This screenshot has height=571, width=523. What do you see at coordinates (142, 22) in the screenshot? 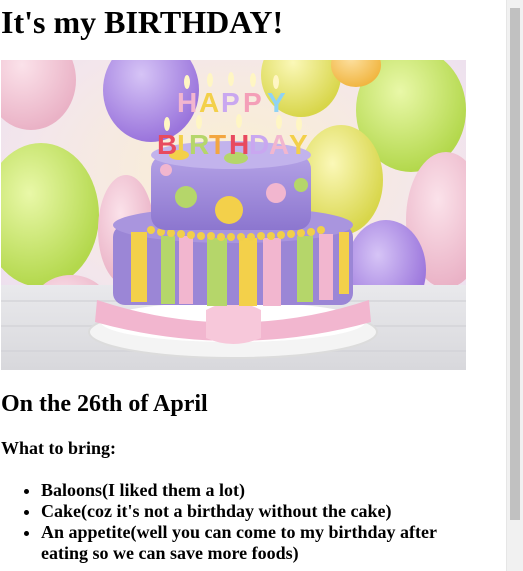
I see `page-title: It's my BIRTHDAY!` at bounding box center [142, 22].